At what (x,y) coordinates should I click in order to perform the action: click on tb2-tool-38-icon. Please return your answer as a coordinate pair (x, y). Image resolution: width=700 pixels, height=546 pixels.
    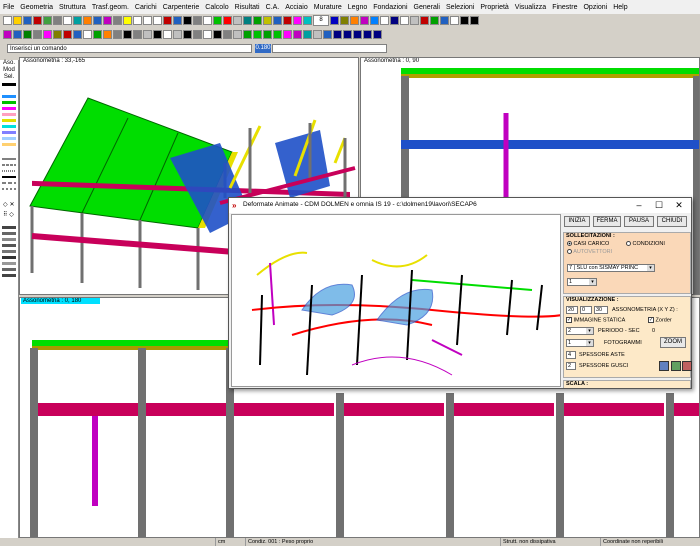
    Looking at the image, I should click on (377, 34).